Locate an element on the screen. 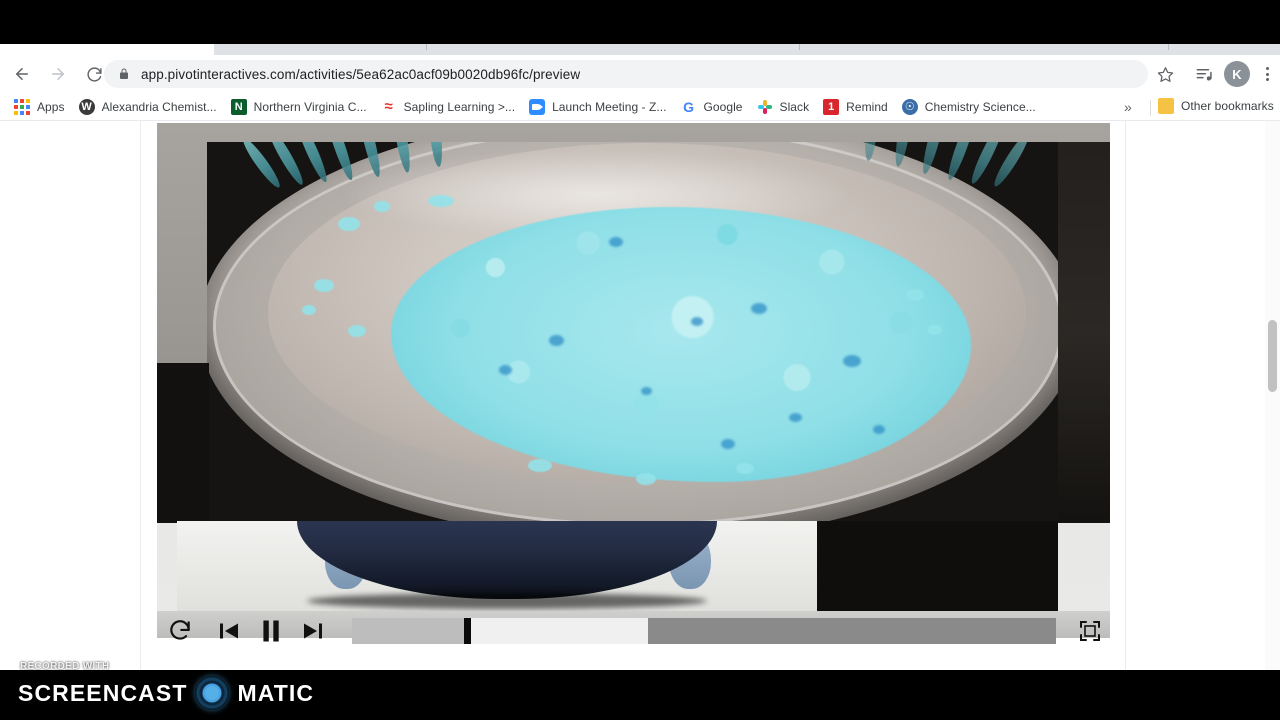 The height and width of the screenshot is (720, 1280). recorded-with-label: RECORDED WITH is located at coordinates (65, 666).